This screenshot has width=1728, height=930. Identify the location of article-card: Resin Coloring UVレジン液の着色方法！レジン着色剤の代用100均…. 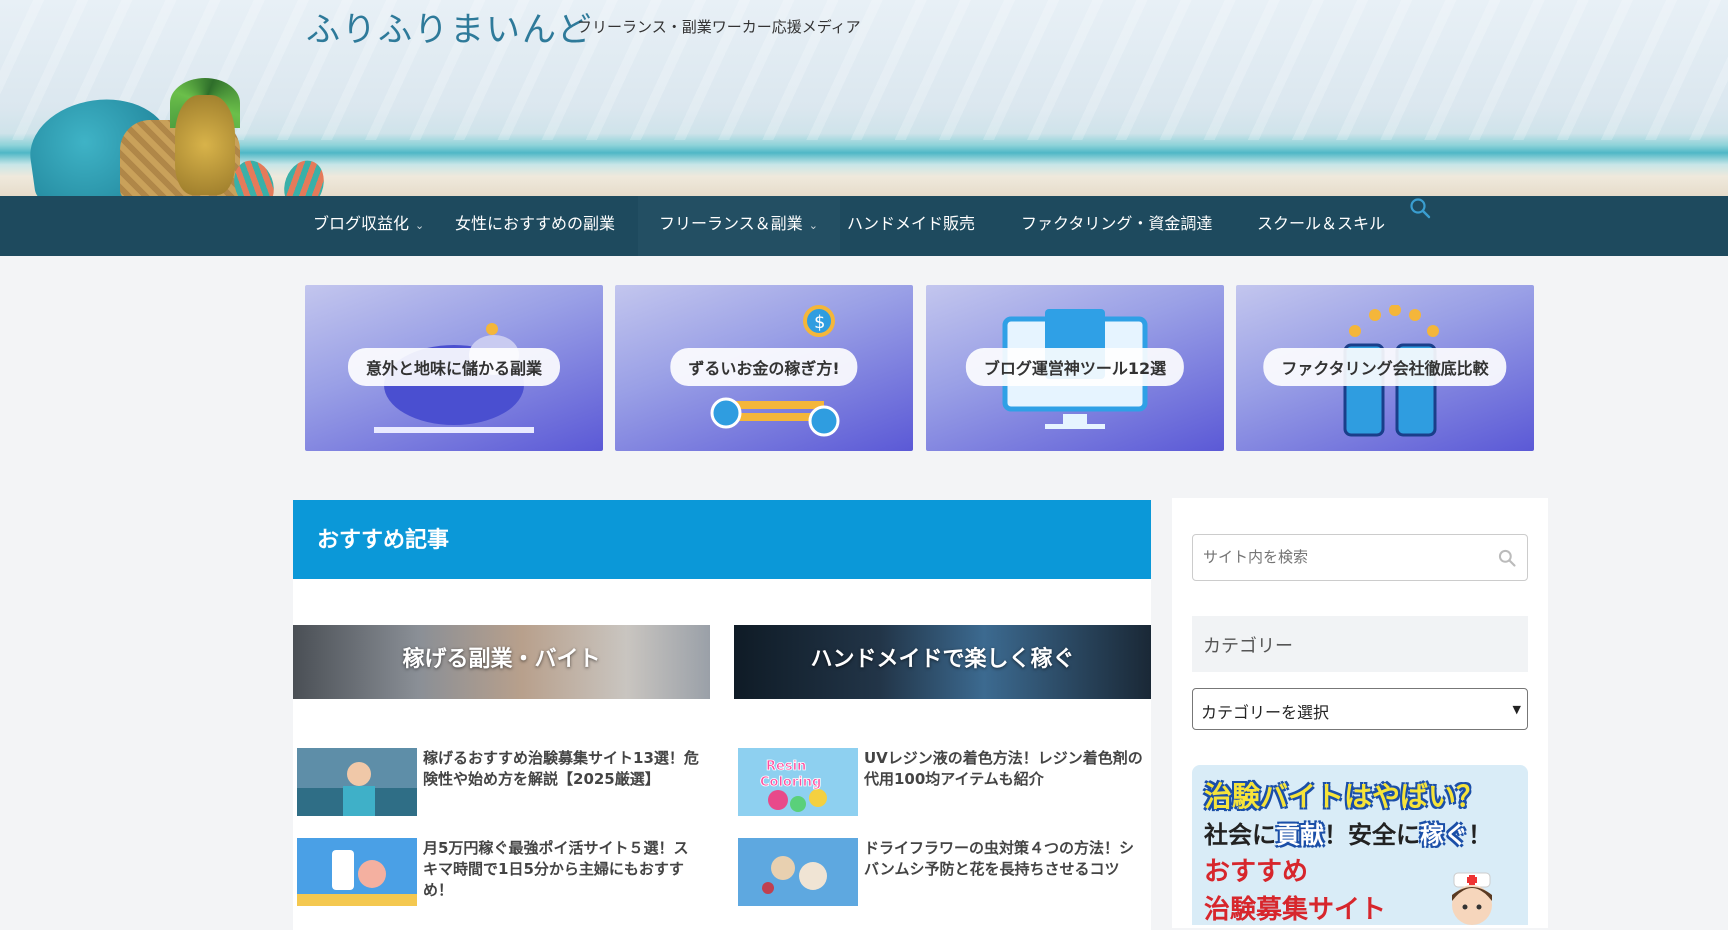
(939, 784).